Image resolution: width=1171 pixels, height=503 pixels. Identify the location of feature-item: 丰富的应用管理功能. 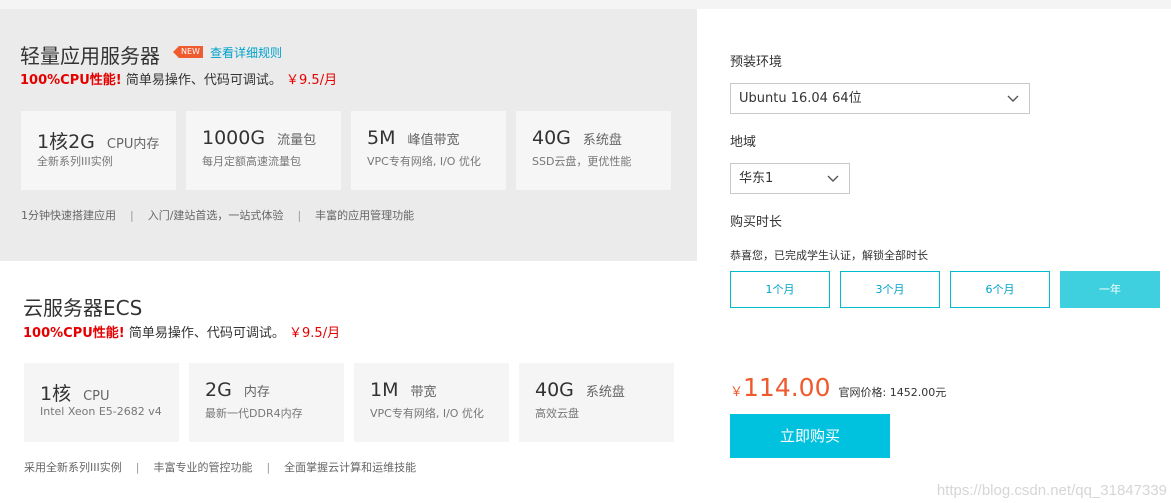
(365, 215).